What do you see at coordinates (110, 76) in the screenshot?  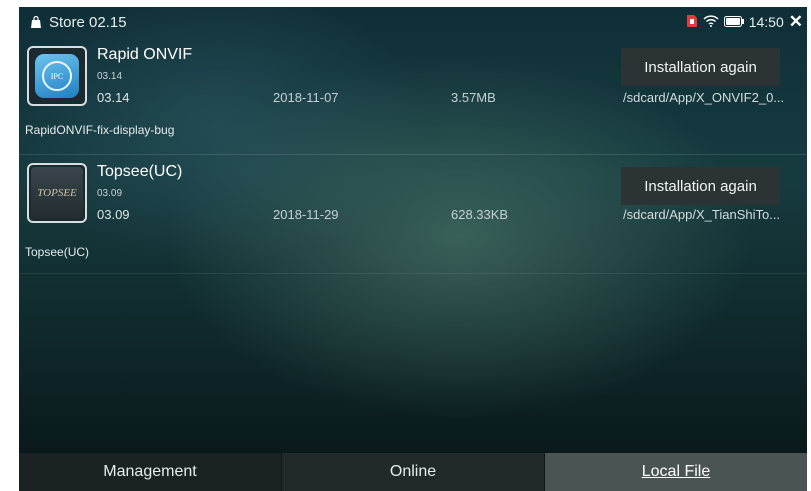 I see `app-version-small: 03.14` at bounding box center [110, 76].